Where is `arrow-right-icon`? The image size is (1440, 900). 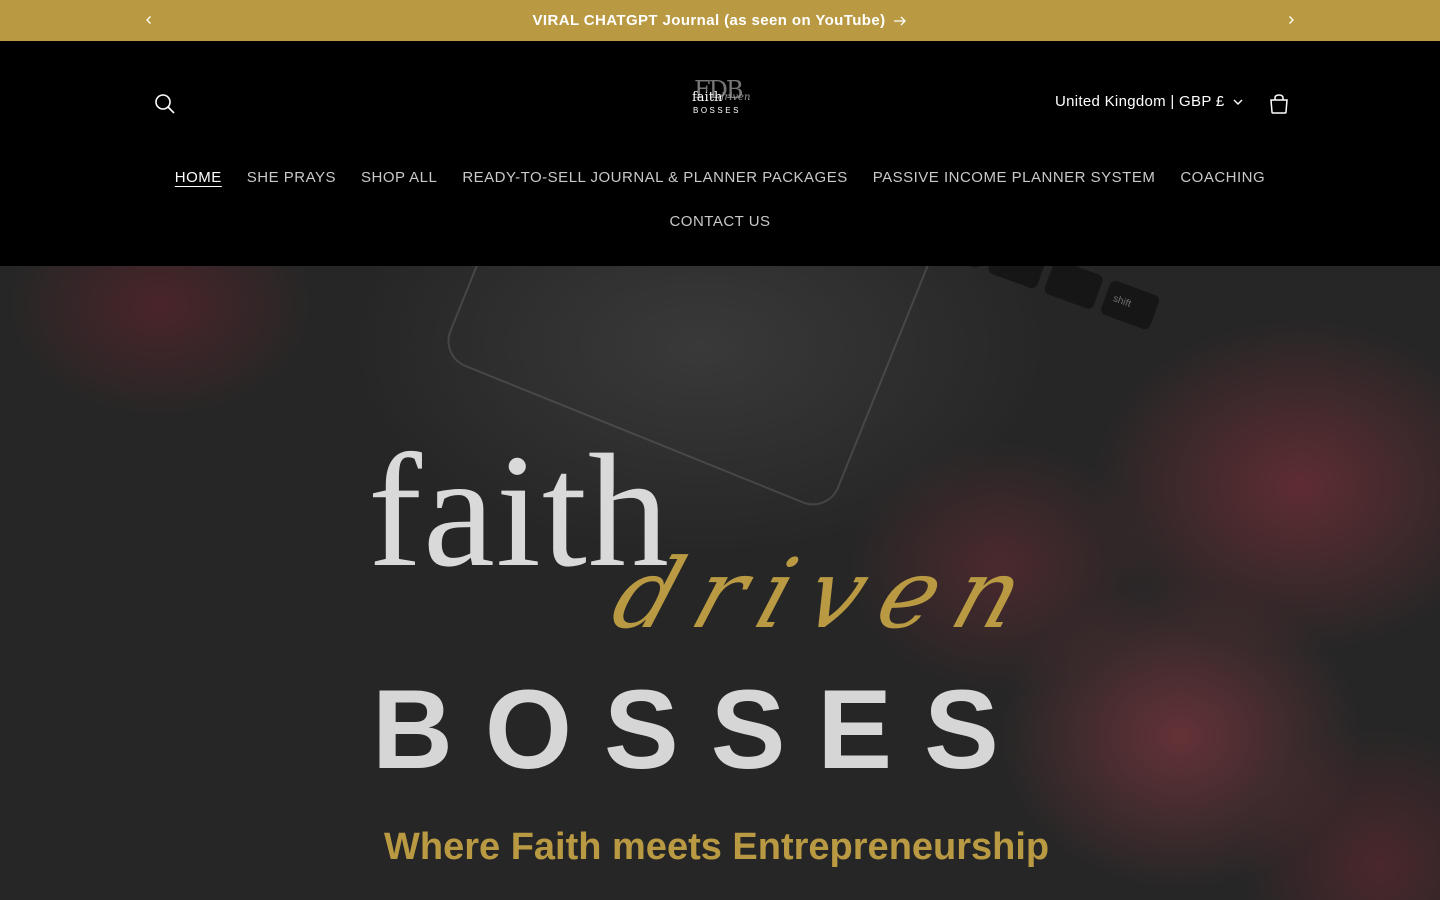 arrow-right-icon is located at coordinates (900, 20).